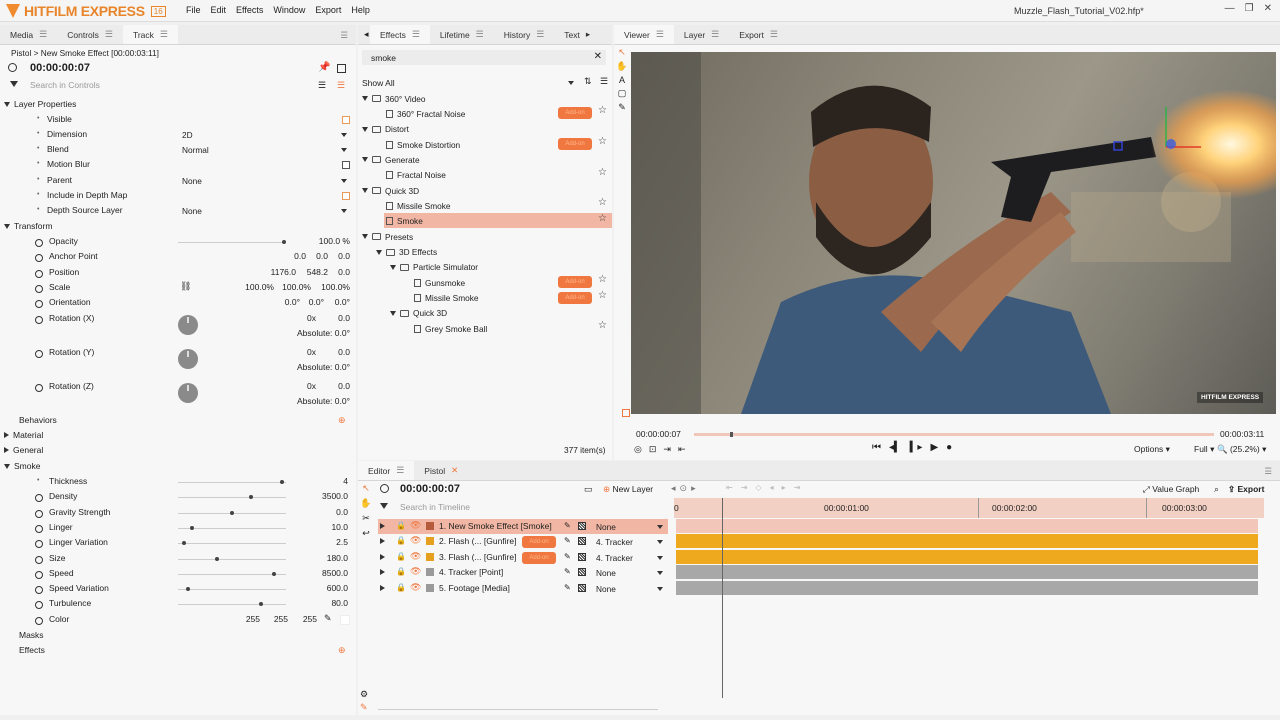 The image size is (1280, 720). Describe the element at coordinates (934, 447) in the screenshot. I see `play-icon: ▶` at that location.